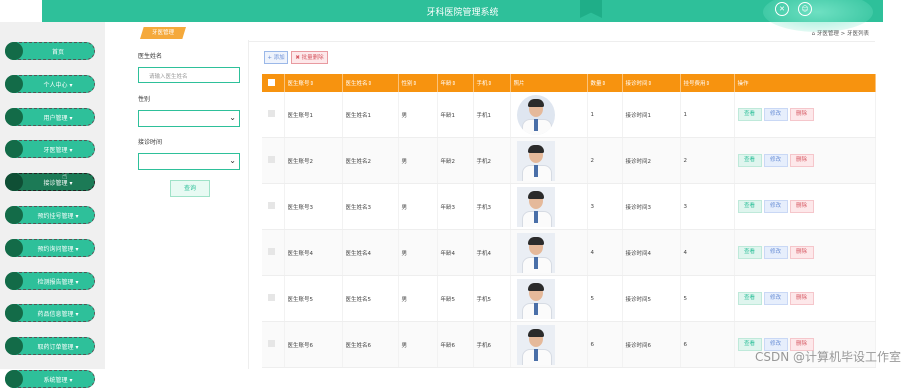 Image resolution: width=907 pixels, height=388 pixels. I want to click on cell-name: 医生姓名2, so click(370, 160).